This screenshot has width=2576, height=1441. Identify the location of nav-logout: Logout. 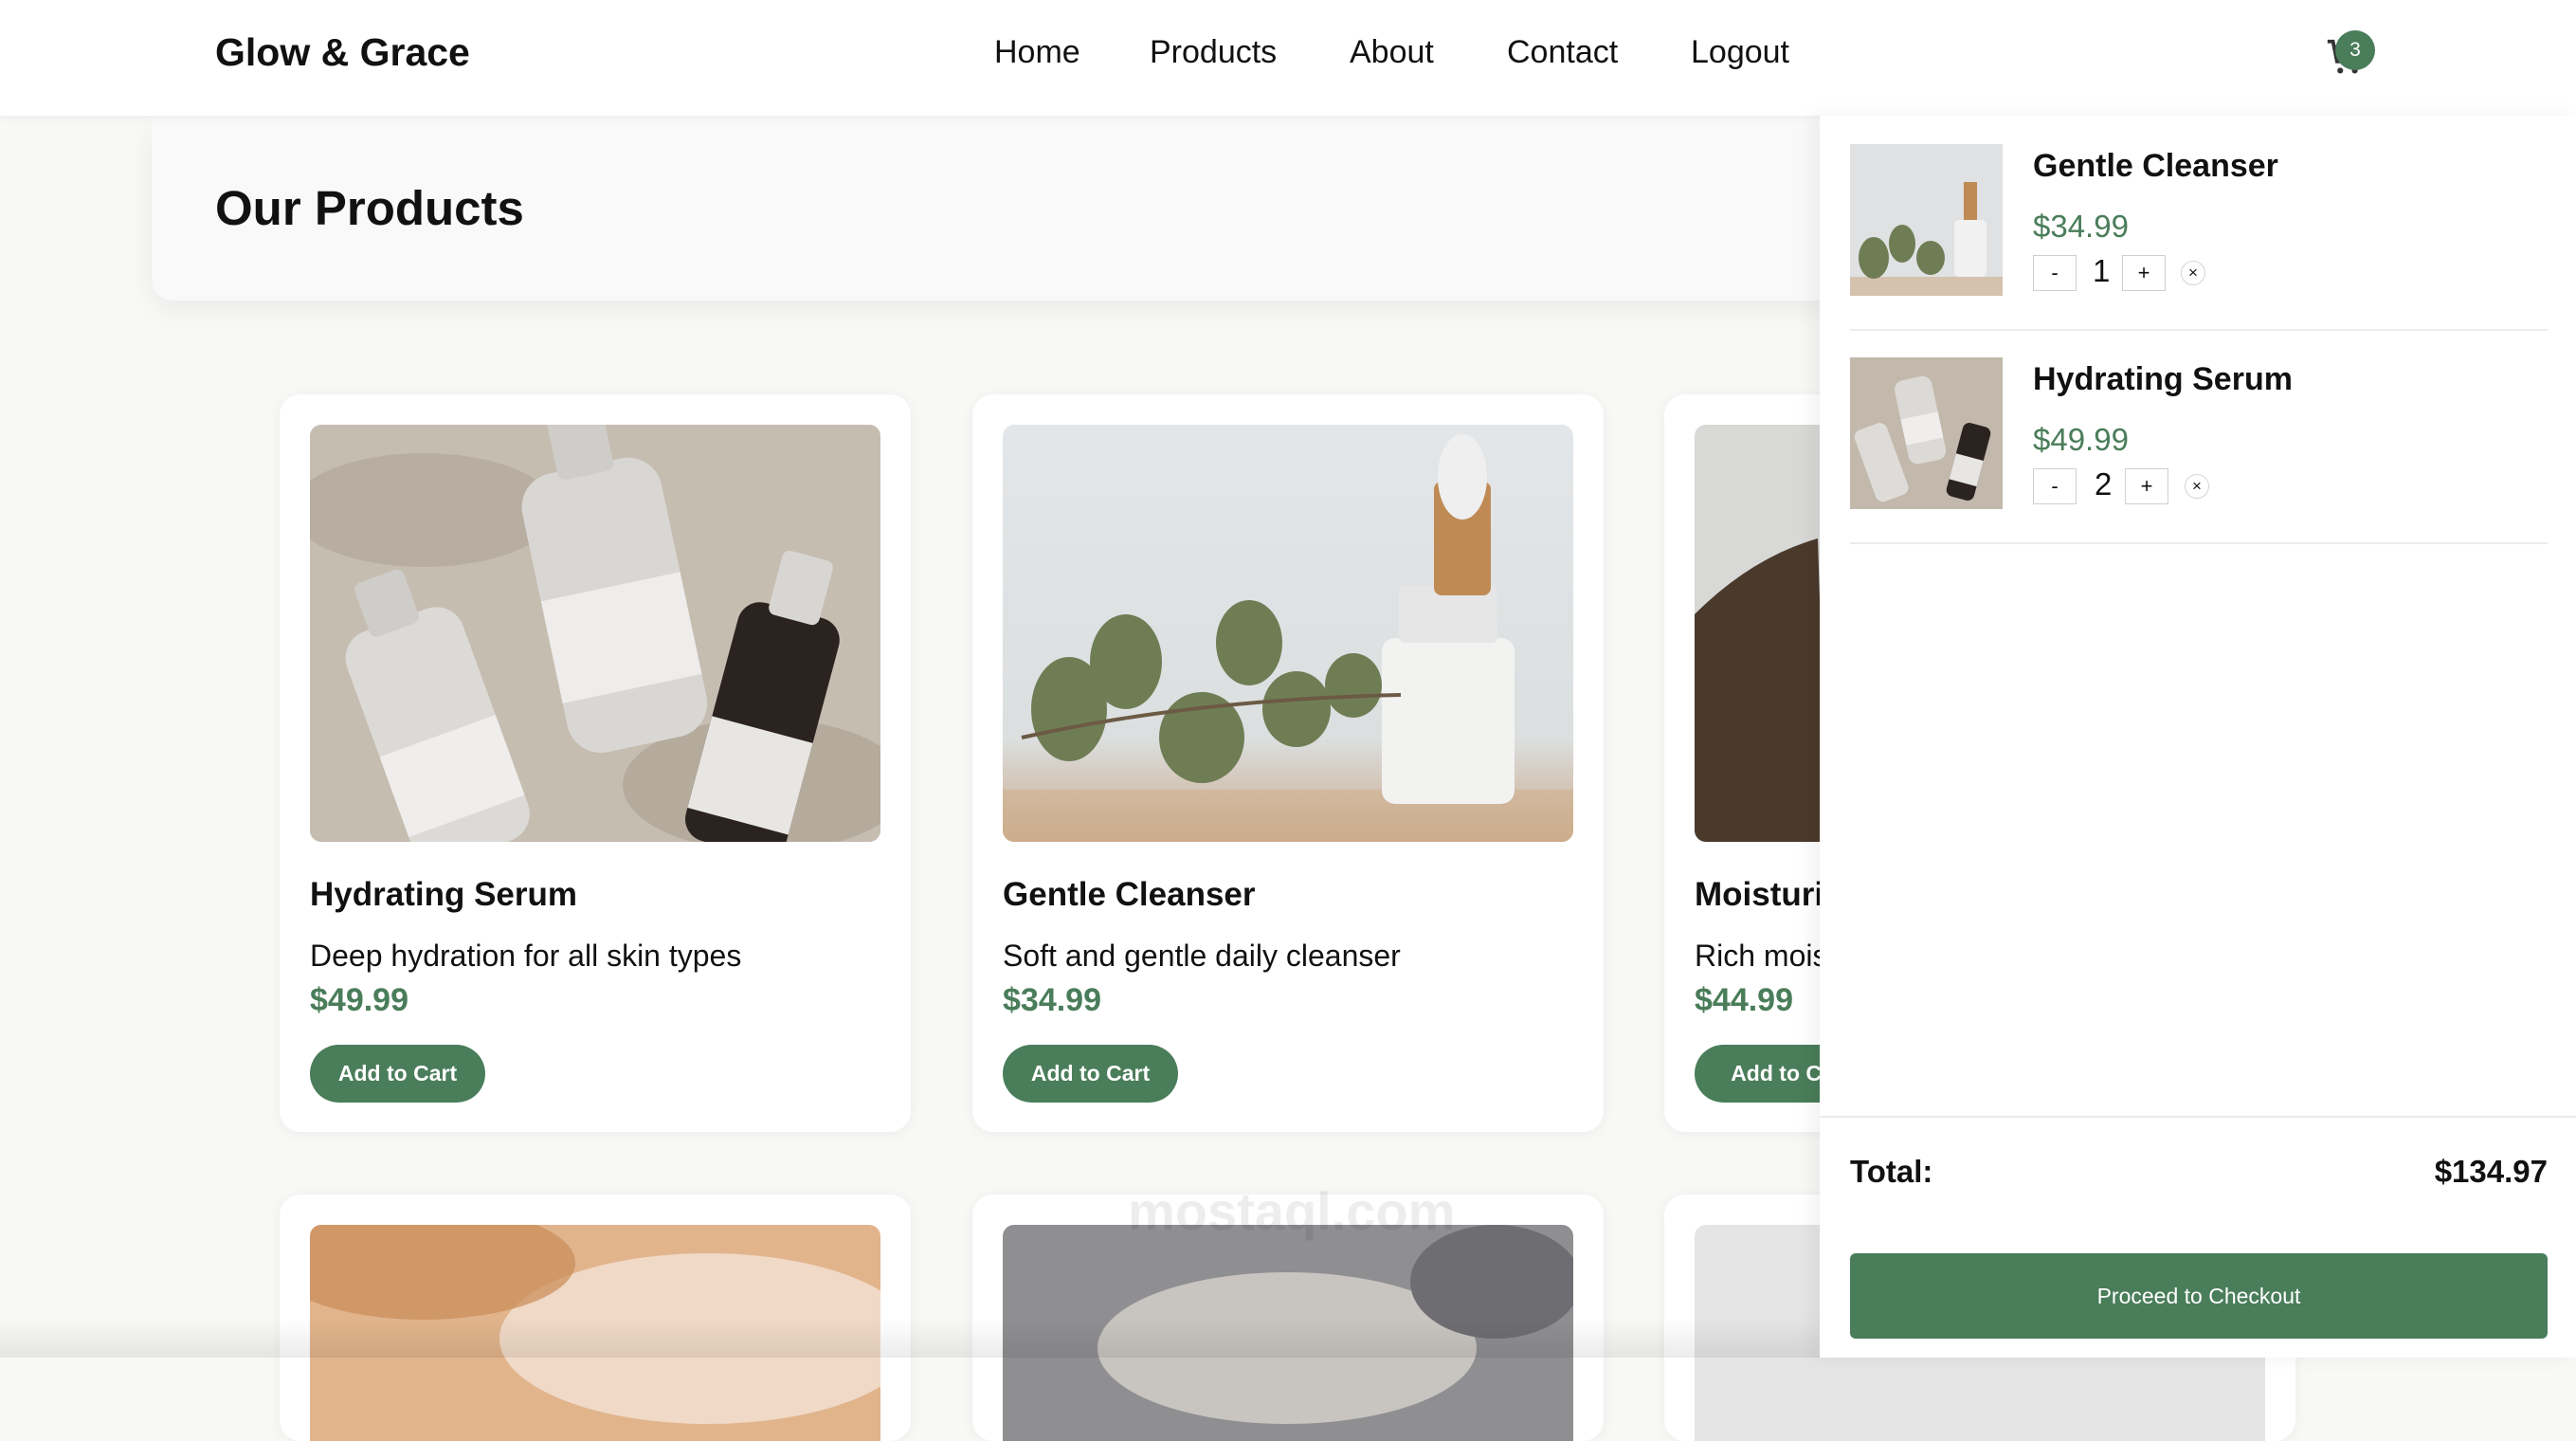
(1740, 52).